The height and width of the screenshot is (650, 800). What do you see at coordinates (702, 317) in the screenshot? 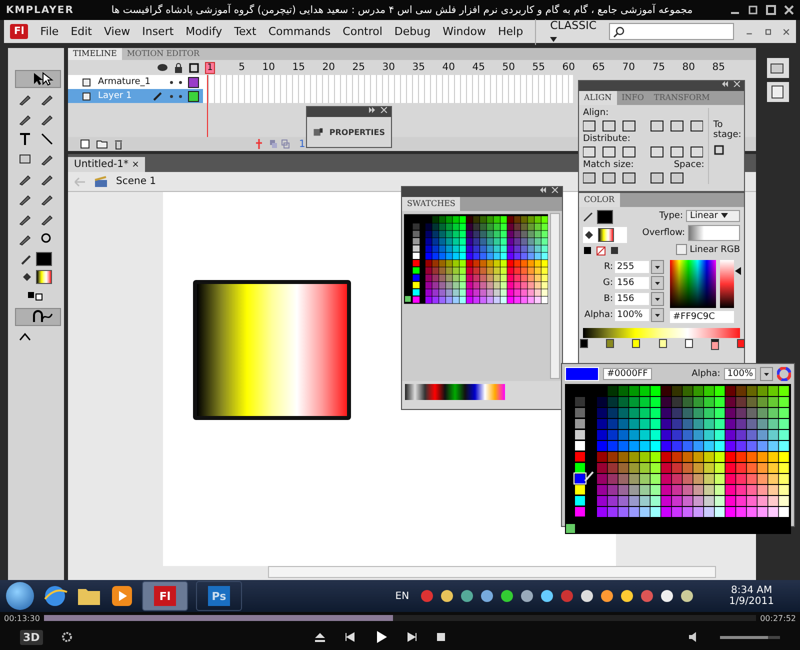
I see `hex-field: #FF9C9C` at bounding box center [702, 317].